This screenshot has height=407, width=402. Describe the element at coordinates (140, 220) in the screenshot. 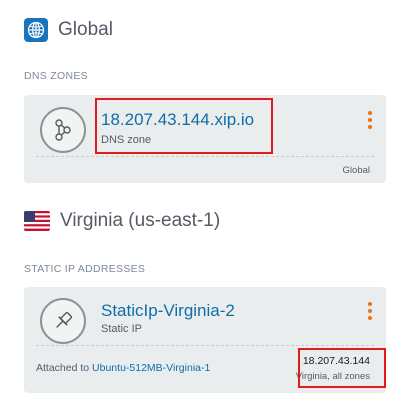

I see `region-label: Virginia (us-east-1)` at that location.